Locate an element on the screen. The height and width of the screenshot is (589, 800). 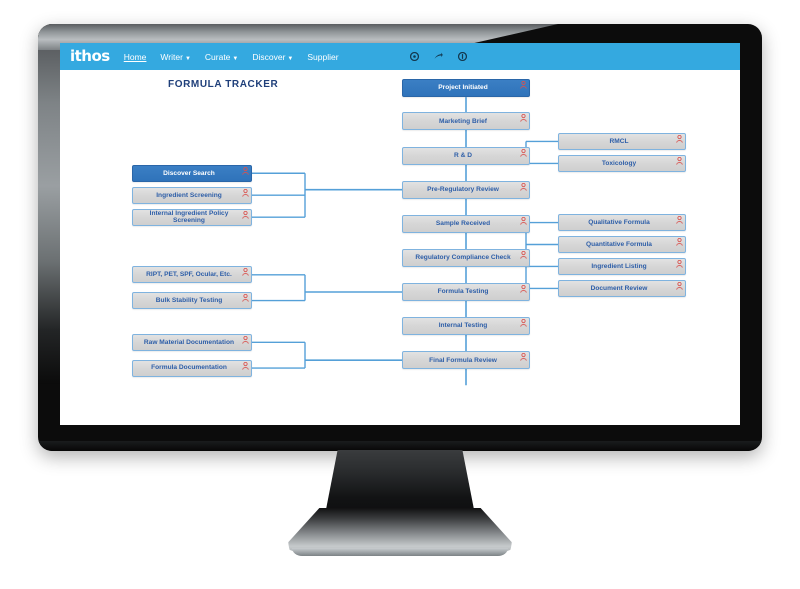
nav-item-curate: Curate ▼ is located at coordinates (221, 57).